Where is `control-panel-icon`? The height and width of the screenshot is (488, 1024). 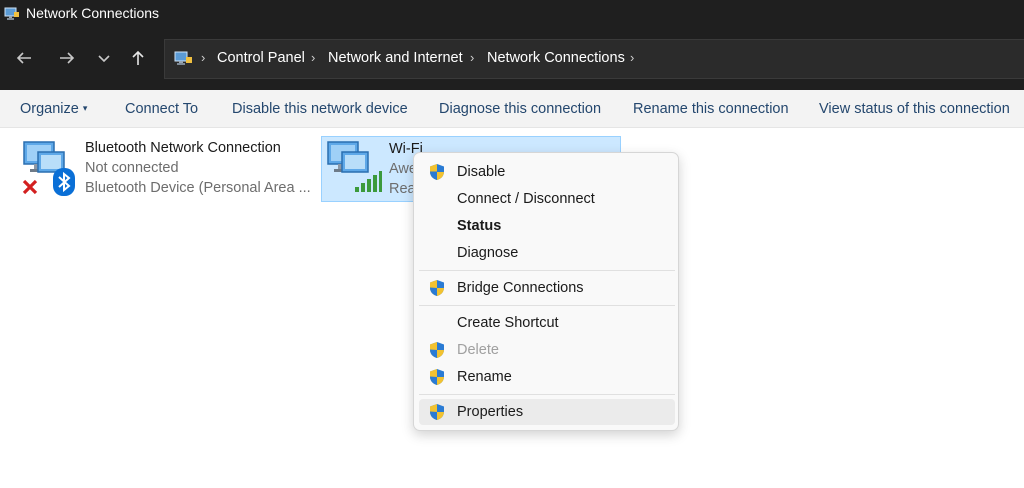 control-panel-icon is located at coordinates (183, 58).